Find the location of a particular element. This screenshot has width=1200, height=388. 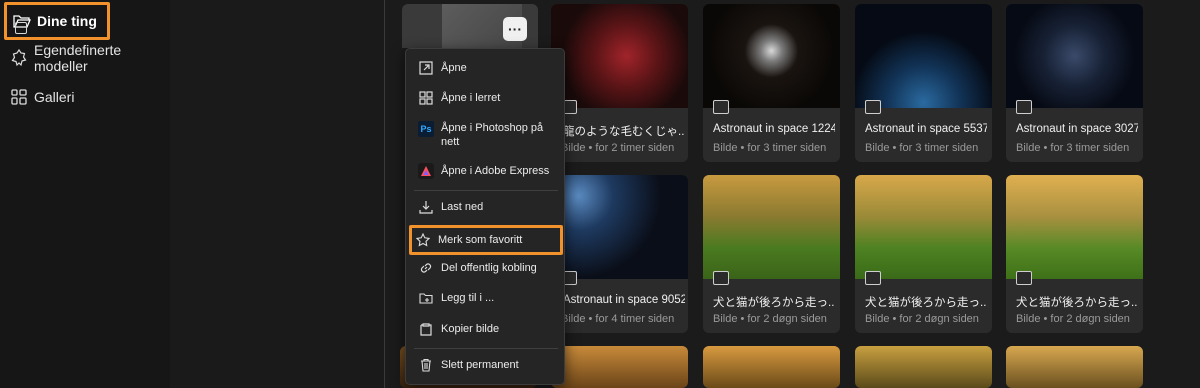

card-dragon: 龍のような毛むくじゃ... Bilde • for 2 timer siden is located at coordinates (619, 83).